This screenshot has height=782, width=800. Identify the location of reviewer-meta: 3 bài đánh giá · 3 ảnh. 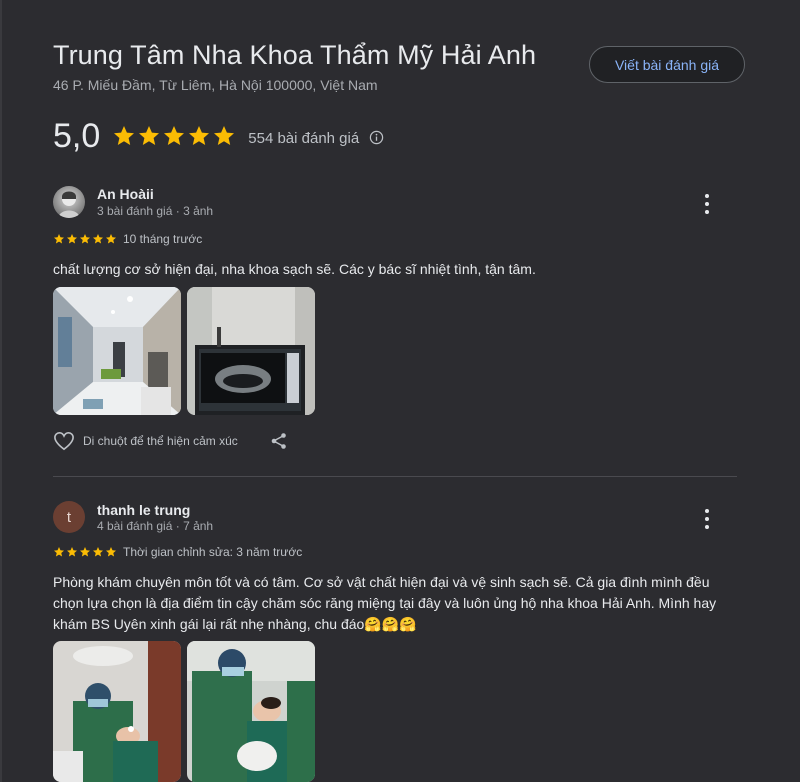
(155, 211).